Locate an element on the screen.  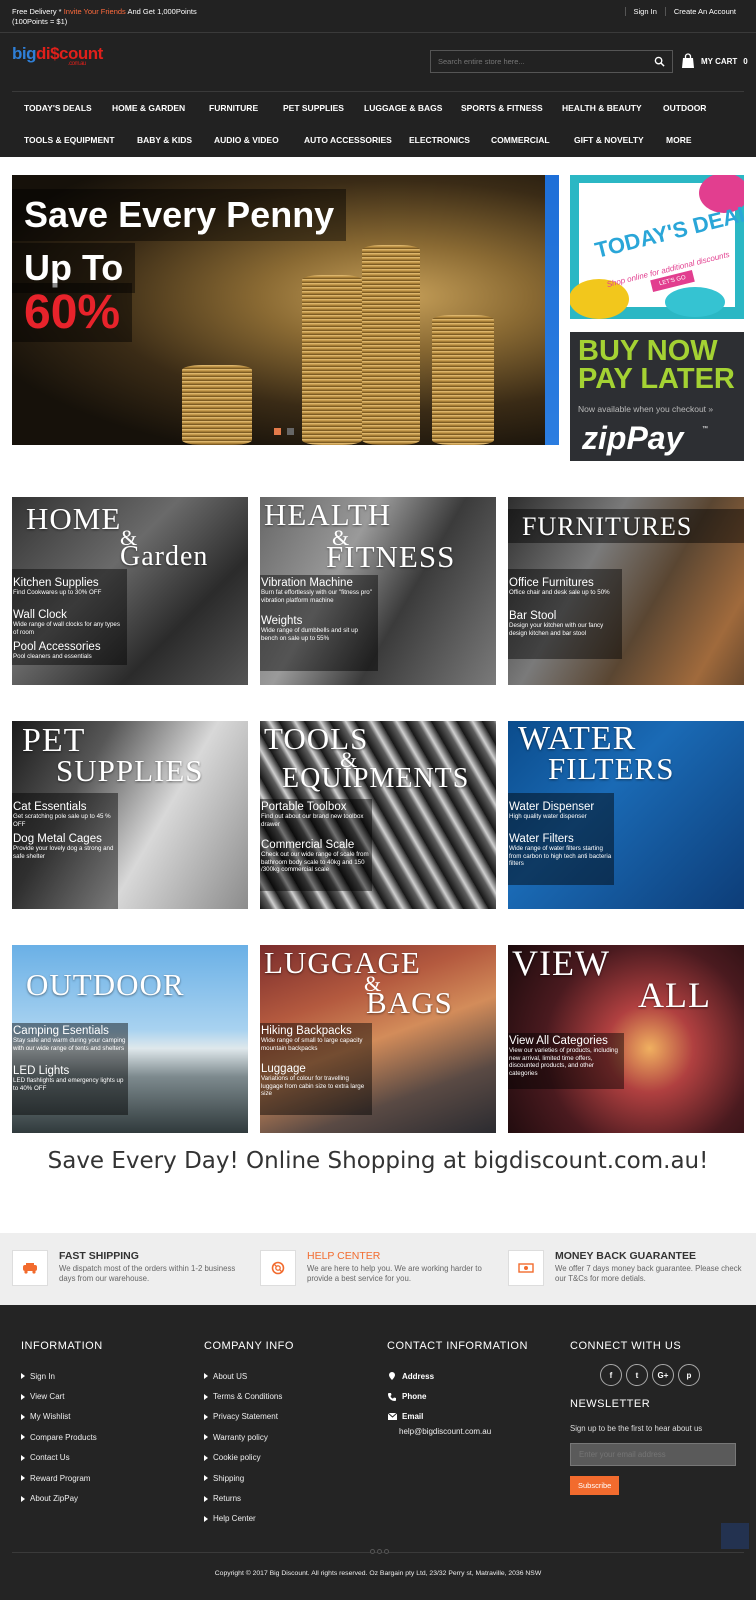
footer-link-compare: Compare Products is located at coordinates (62, 1437).